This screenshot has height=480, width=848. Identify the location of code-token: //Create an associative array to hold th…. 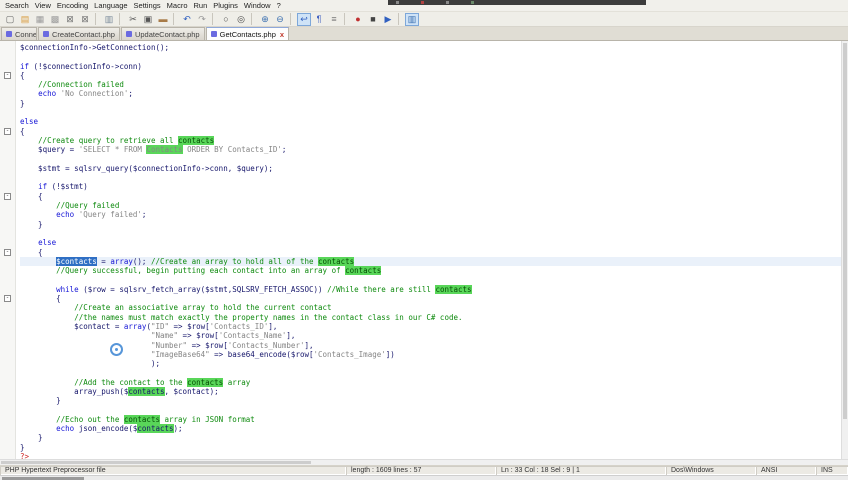
(203, 308).